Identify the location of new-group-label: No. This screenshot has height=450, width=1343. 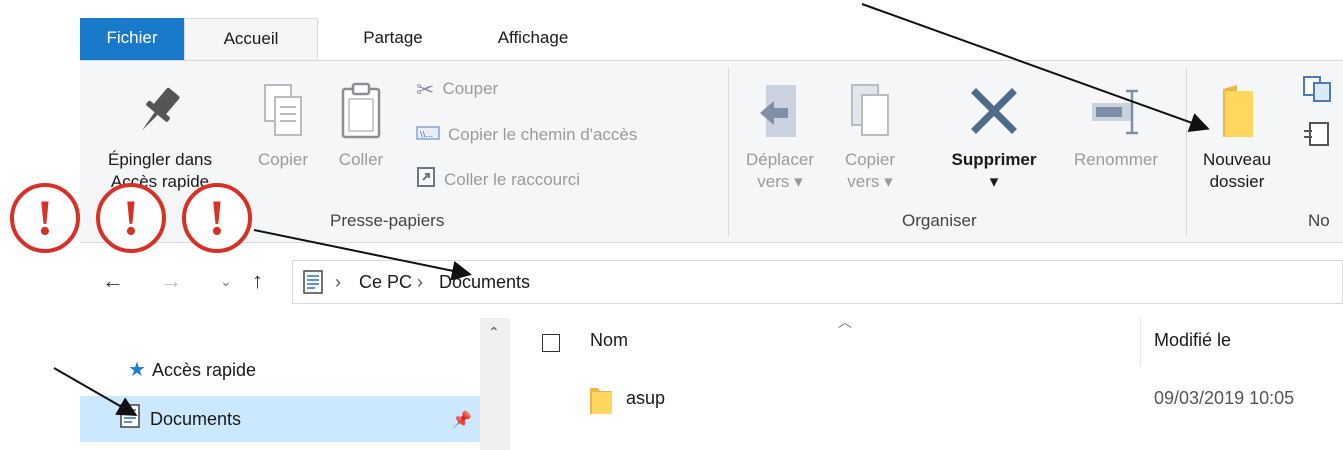
(1319, 220).